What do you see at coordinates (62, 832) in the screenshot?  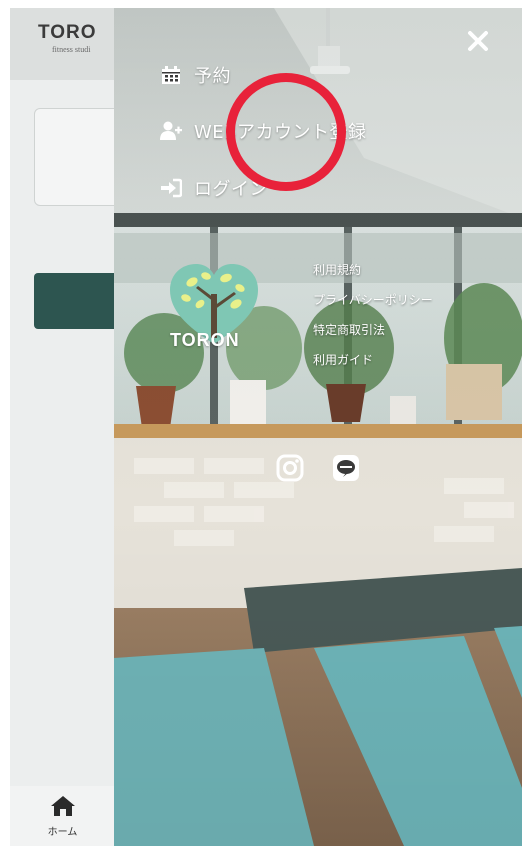 I see `home-label: ホーム` at bounding box center [62, 832].